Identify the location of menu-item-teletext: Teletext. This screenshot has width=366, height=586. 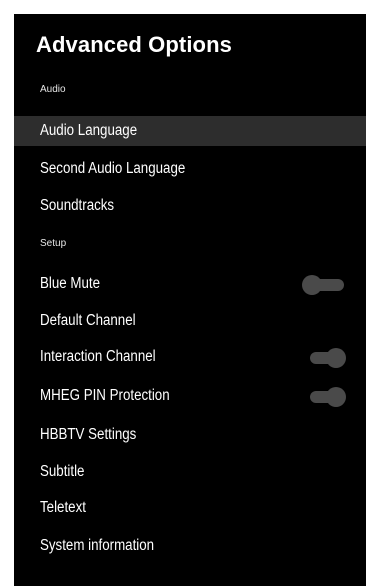
(190, 508).